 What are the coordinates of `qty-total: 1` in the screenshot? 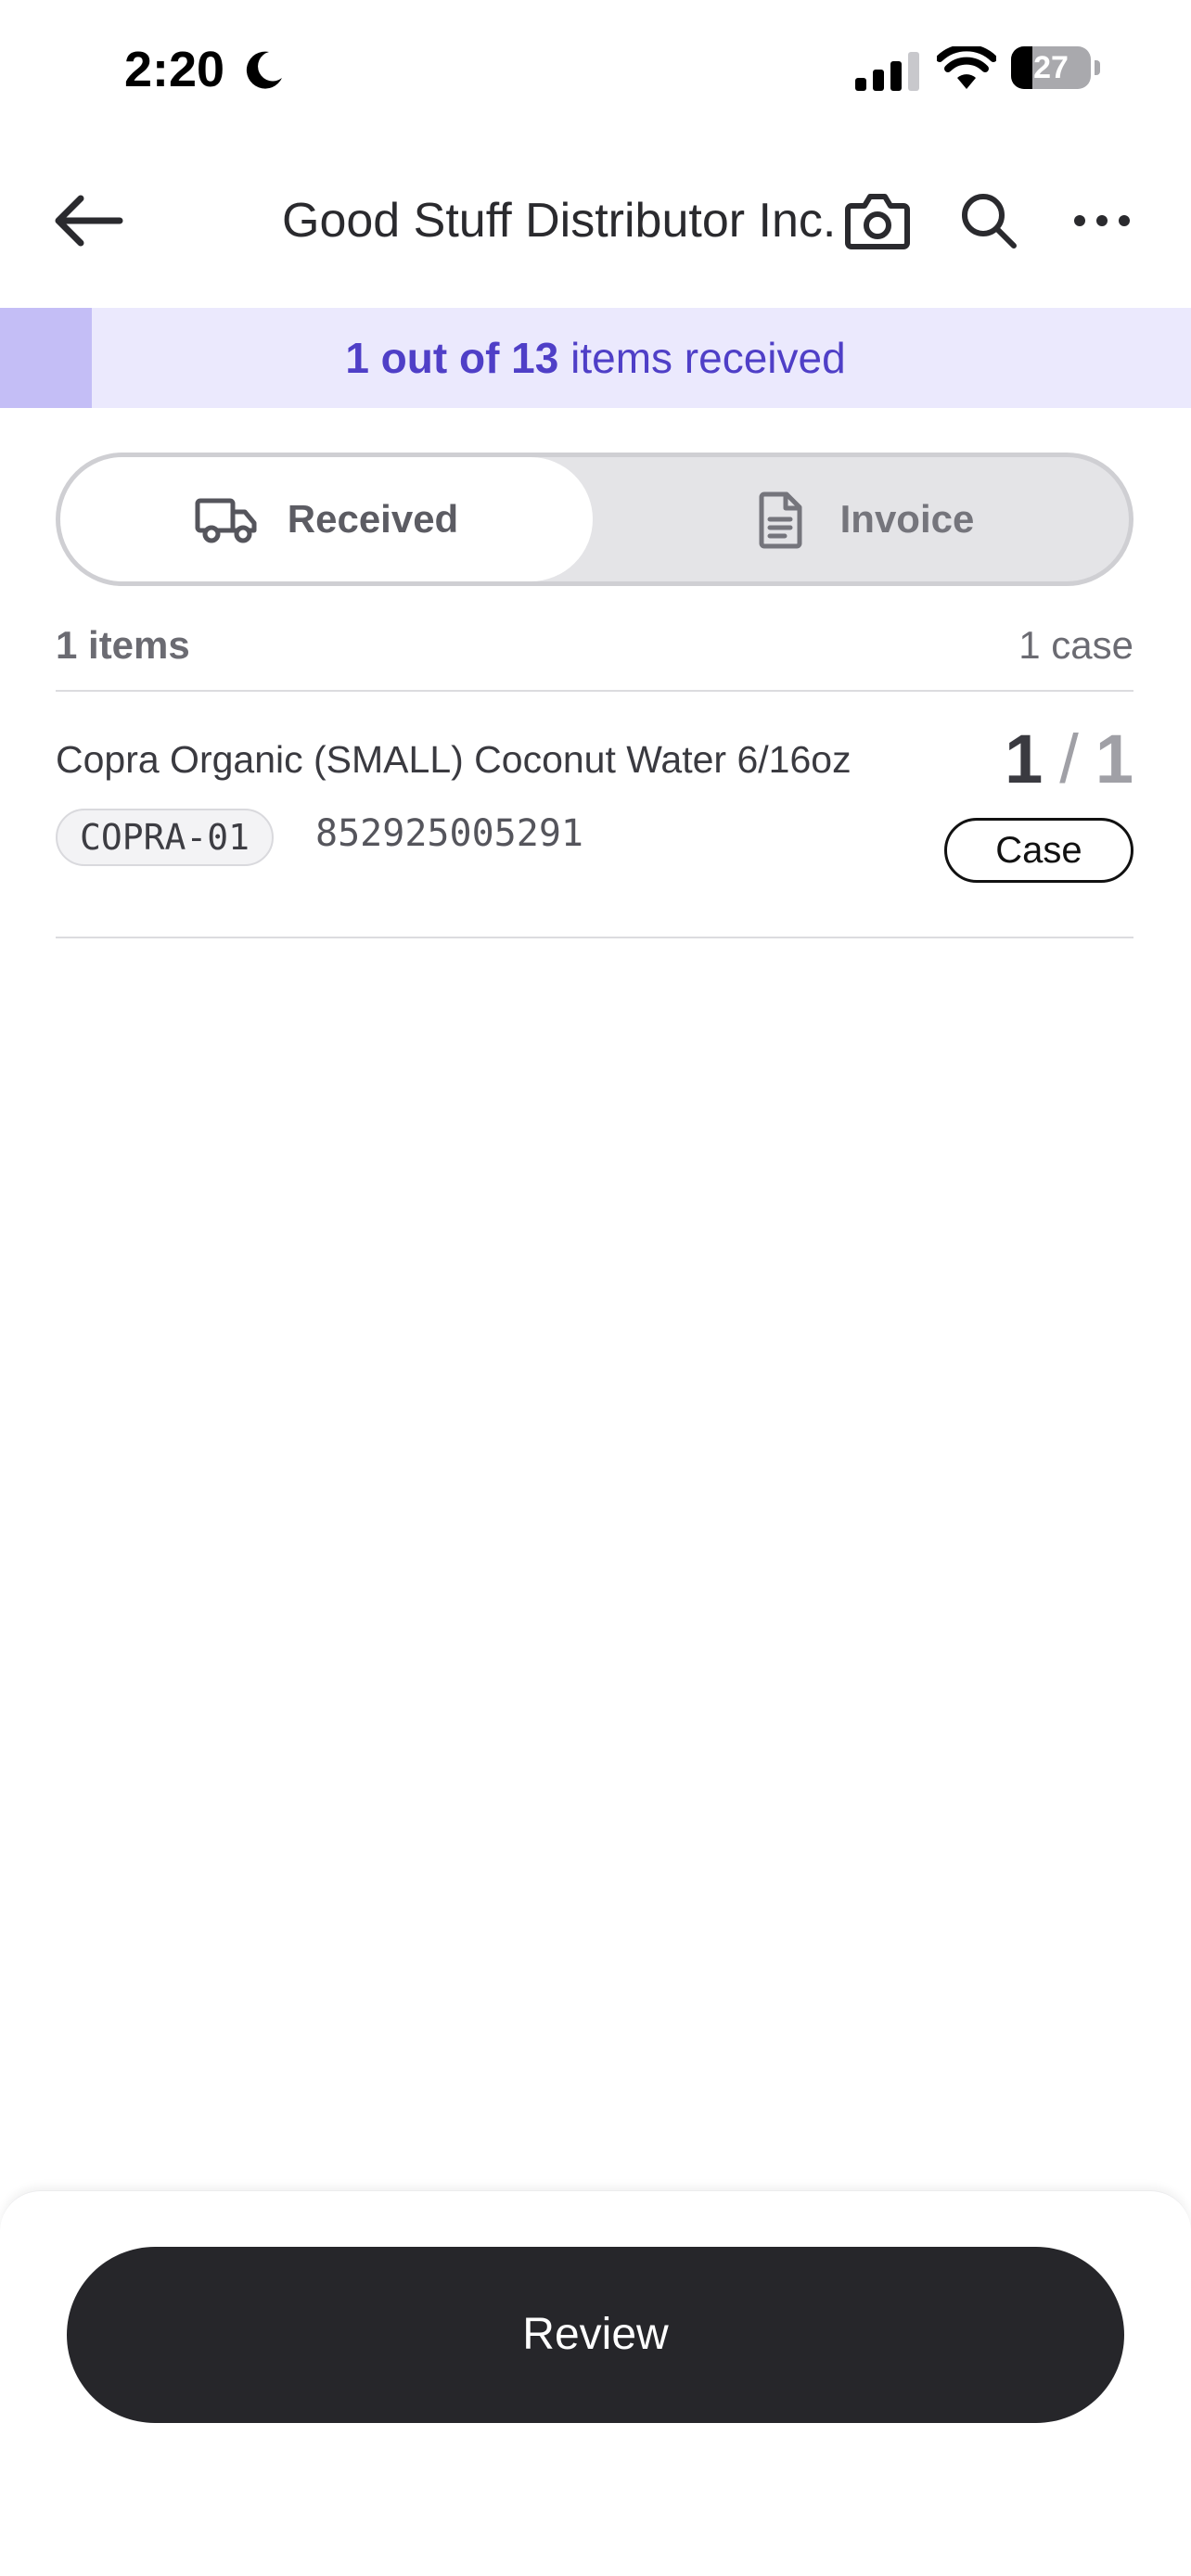 It's located at (1114, 759).